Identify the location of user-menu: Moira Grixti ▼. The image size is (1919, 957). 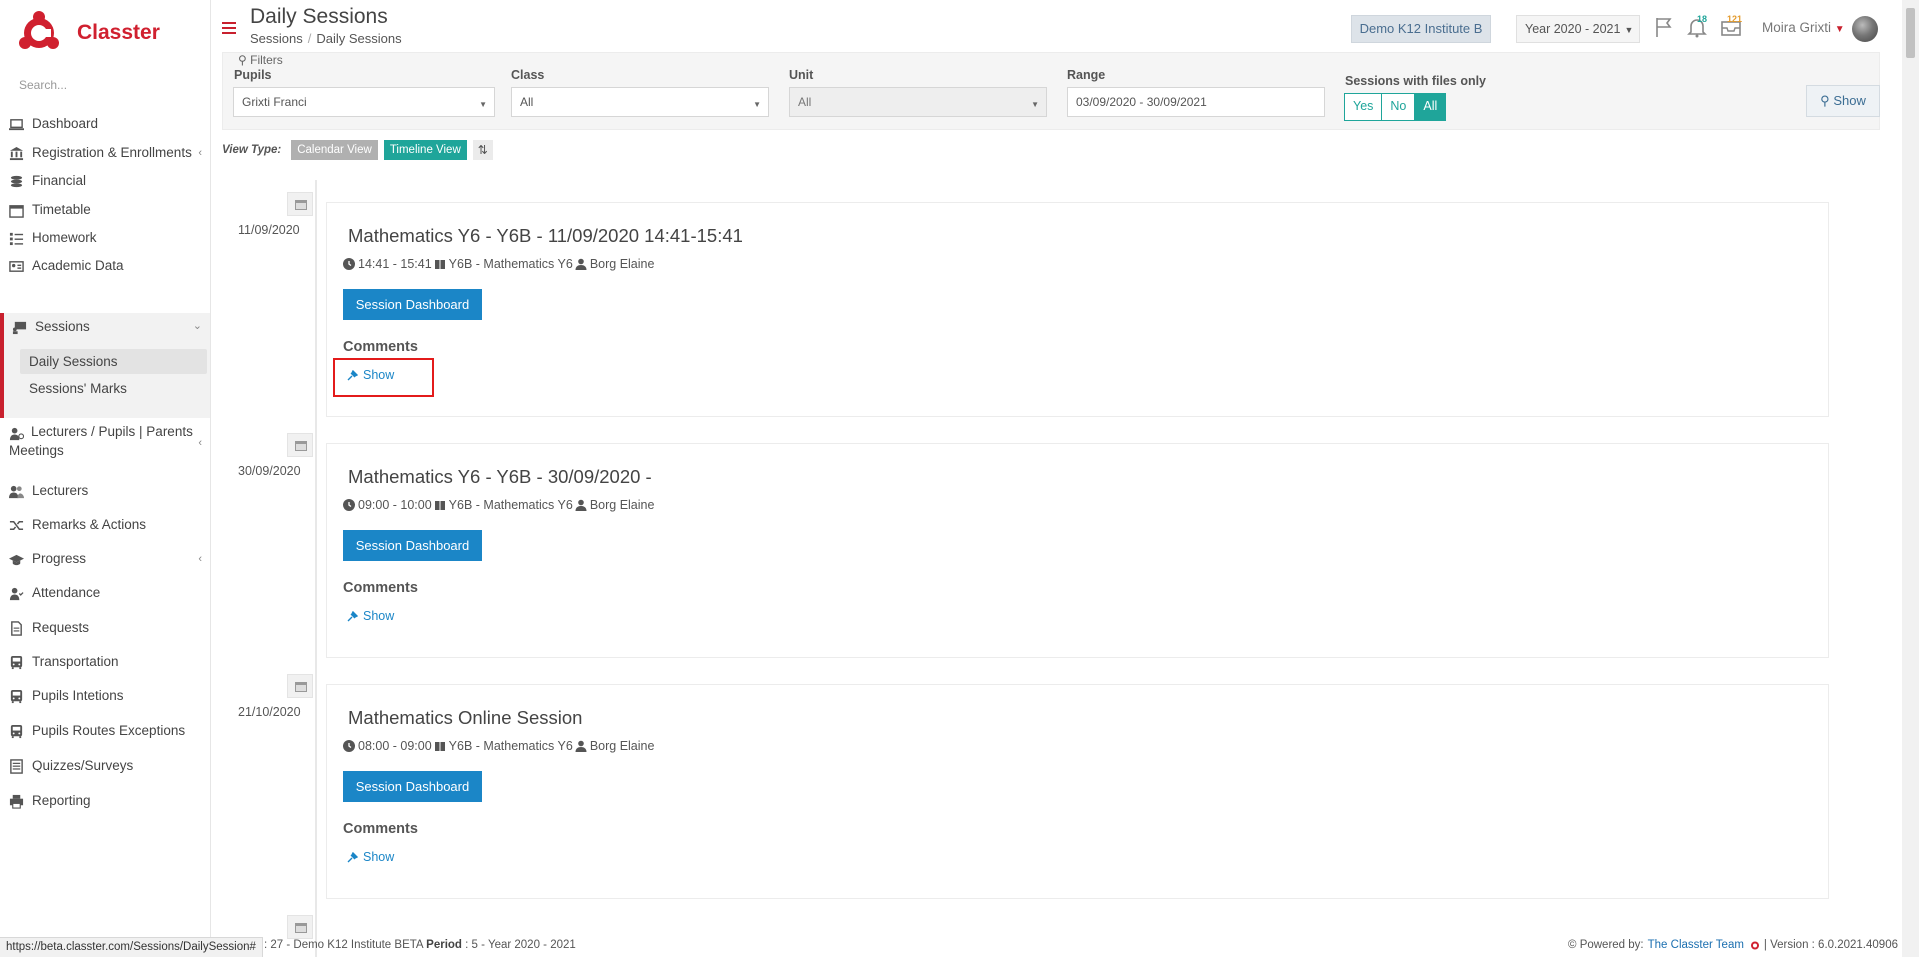
(1803, 27).